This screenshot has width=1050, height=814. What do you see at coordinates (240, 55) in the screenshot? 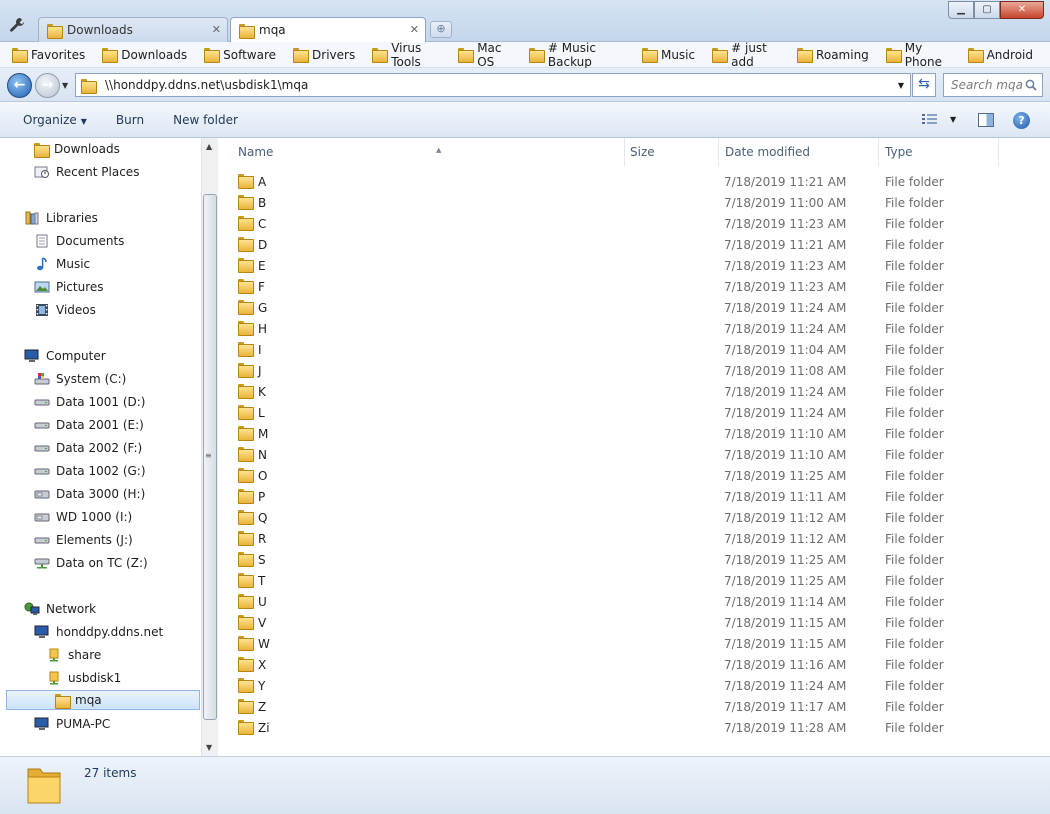
I see `favorite-link: Software` at bounding box center [240, 55].